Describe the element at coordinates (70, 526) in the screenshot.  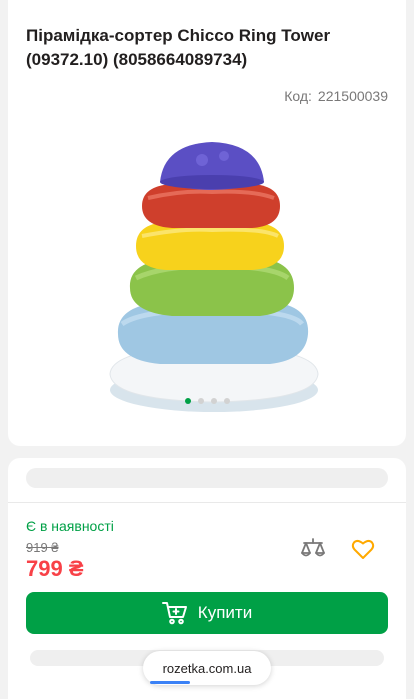
I see `availability-status: Є в наявності` at that location.